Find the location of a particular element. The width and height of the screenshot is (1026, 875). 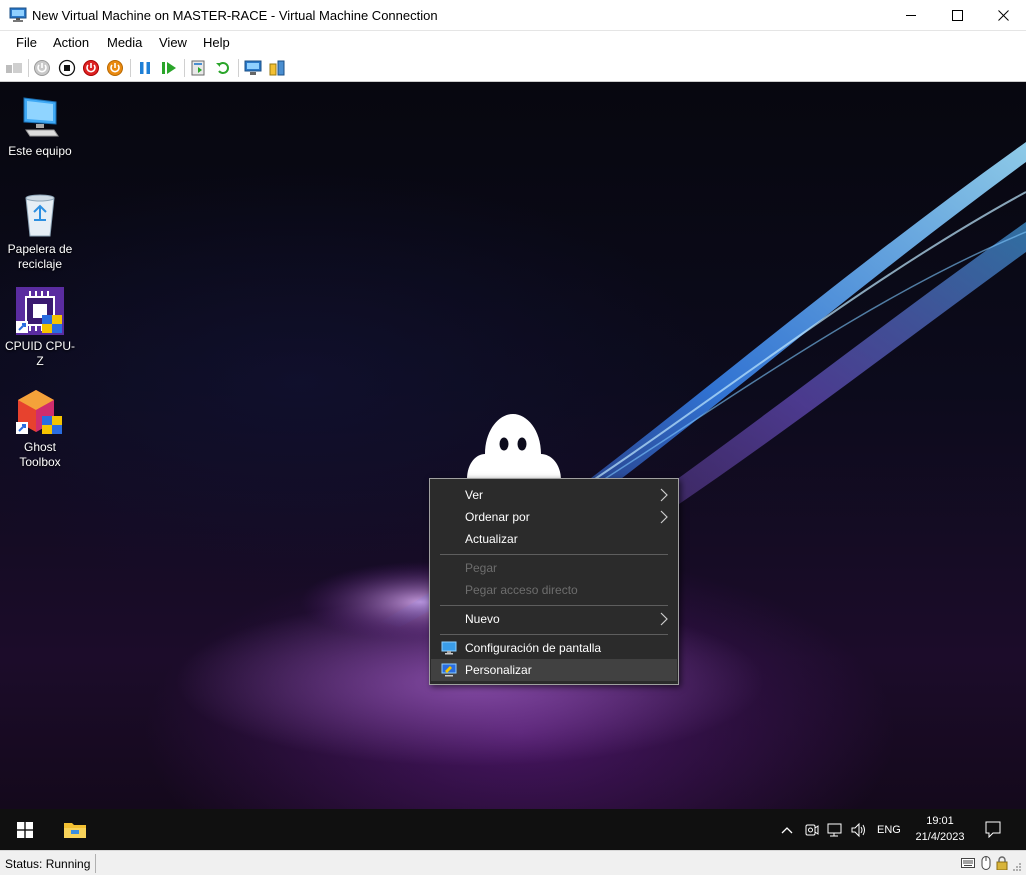

menu-file: File is located at coordinates (26, 42).